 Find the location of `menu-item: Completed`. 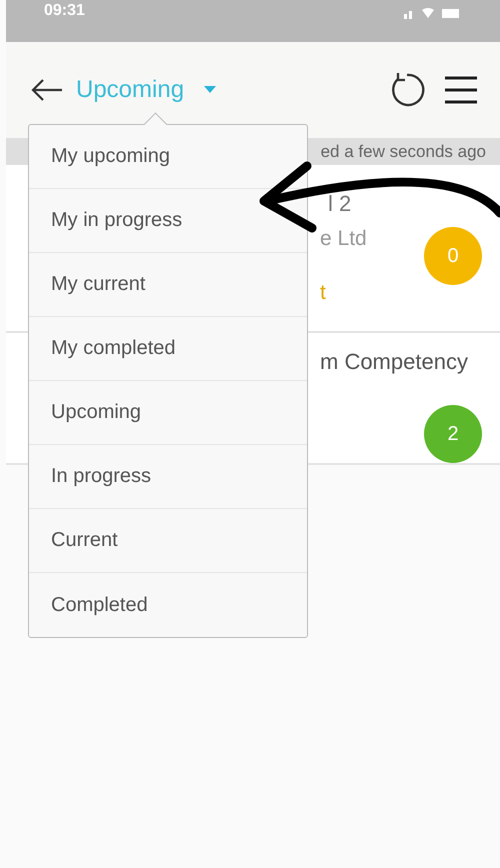

menu-item: Completed is located at coordinates (168, 605).